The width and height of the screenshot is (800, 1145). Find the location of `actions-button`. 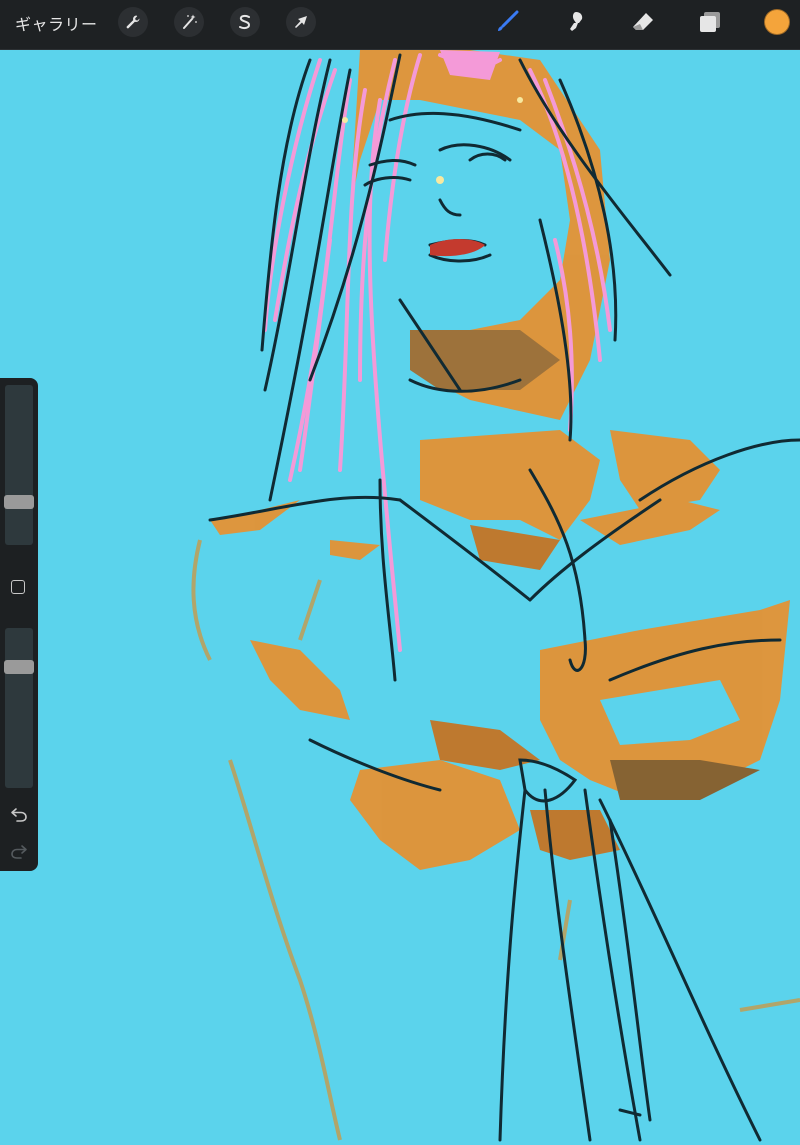

actions-button is located at coordinates (133, 22).